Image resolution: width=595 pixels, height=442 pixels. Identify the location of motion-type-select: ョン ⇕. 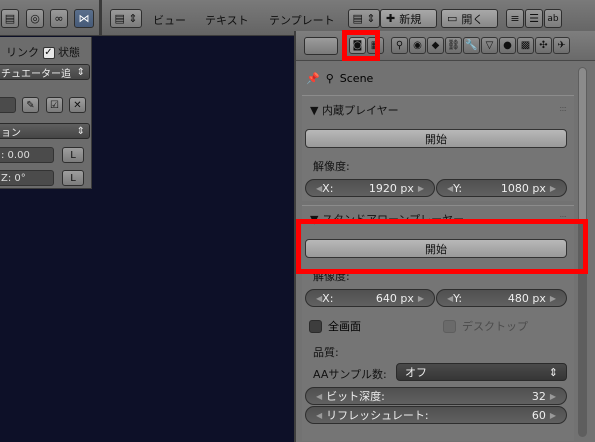
(45, 131).